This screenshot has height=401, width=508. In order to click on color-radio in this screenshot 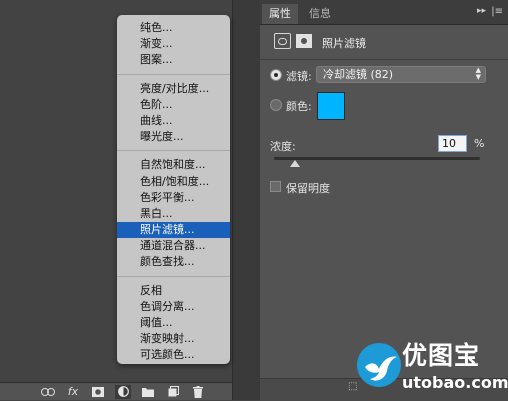, I will do `click(276, 105)`.